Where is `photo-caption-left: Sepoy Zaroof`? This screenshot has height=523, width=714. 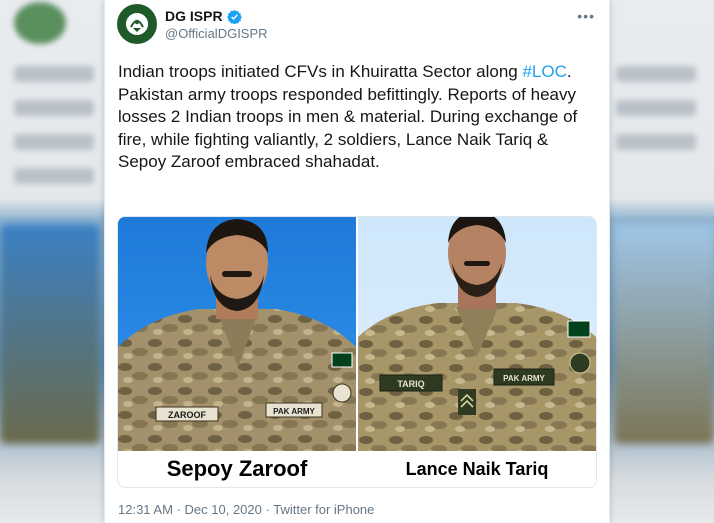 photo-caption-left: Sepoy Zaroof is located at coordinates (237, 468).